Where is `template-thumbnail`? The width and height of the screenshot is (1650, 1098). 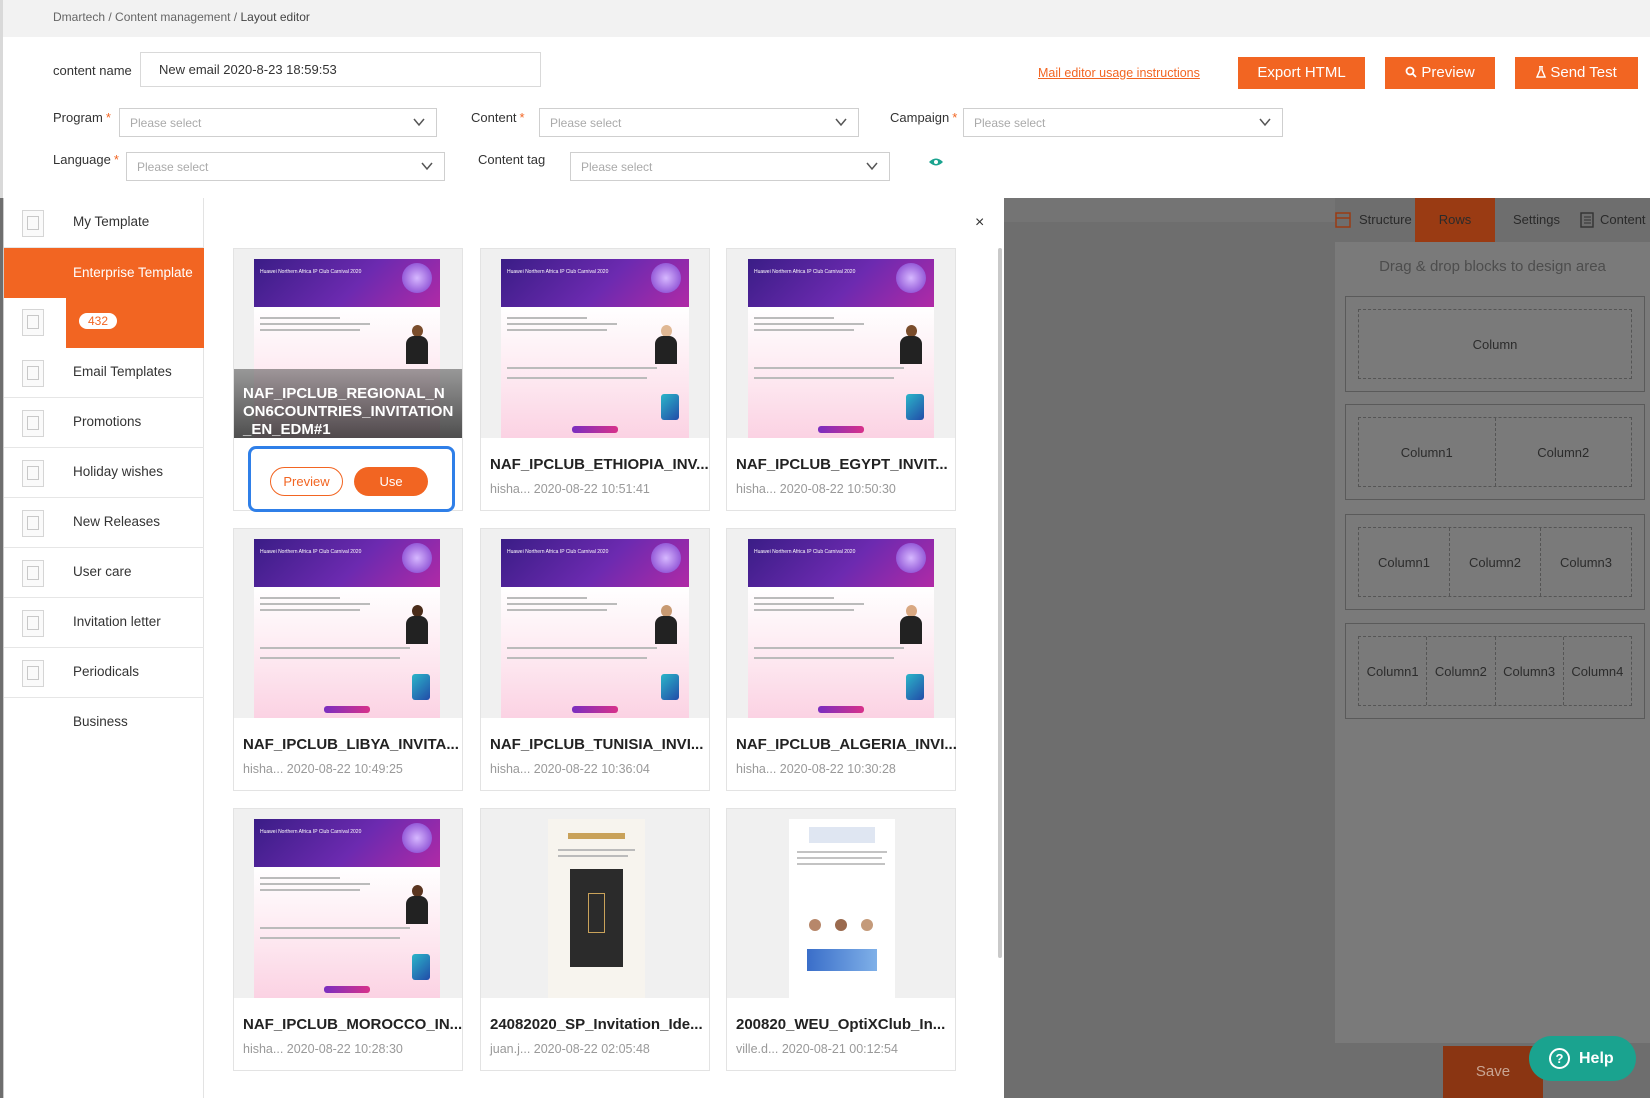
template-thumbnail is located at coordinates (842, 908).